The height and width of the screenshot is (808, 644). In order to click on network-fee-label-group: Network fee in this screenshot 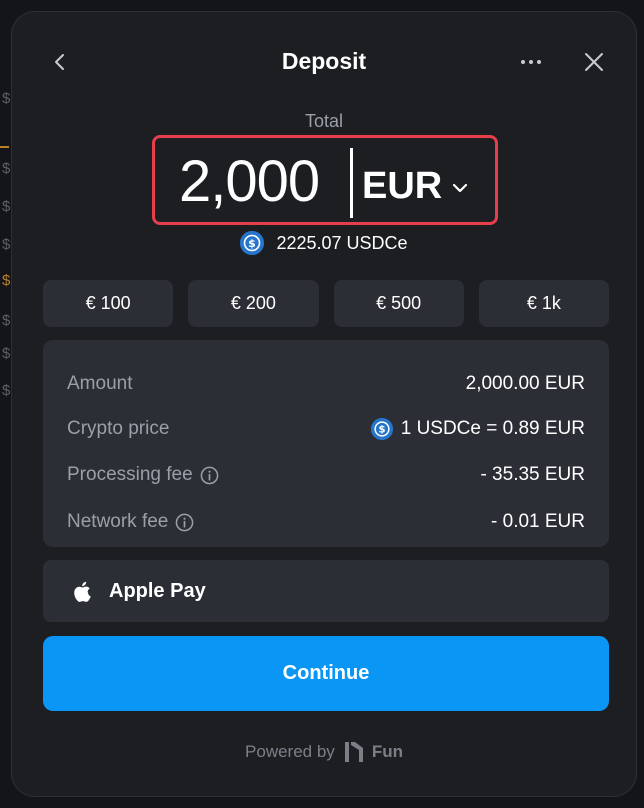, I will do `click(130, 522)`.